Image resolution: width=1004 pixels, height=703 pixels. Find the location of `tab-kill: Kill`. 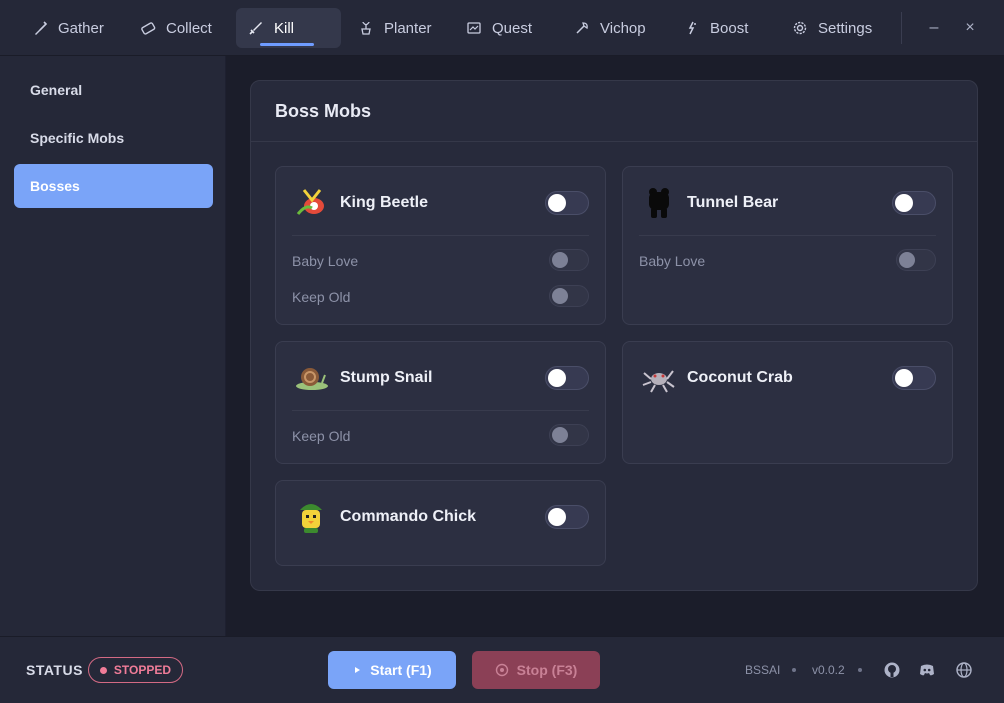

tab-kill: Kill is located at coordinates (288, 28).